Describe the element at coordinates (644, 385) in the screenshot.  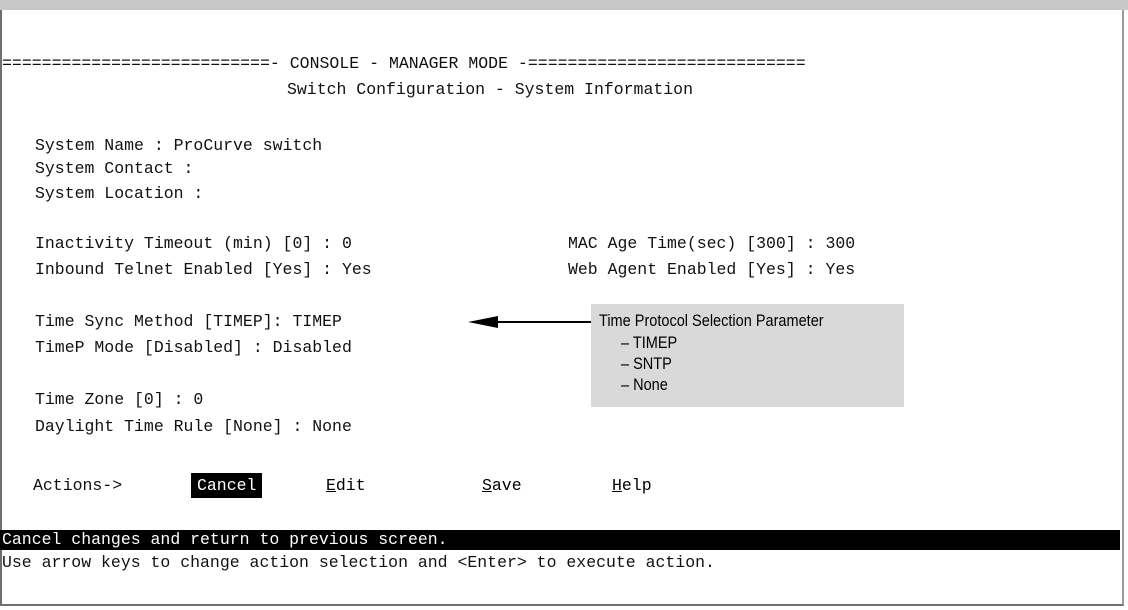
I see `callout-item-none: – None` at that location.